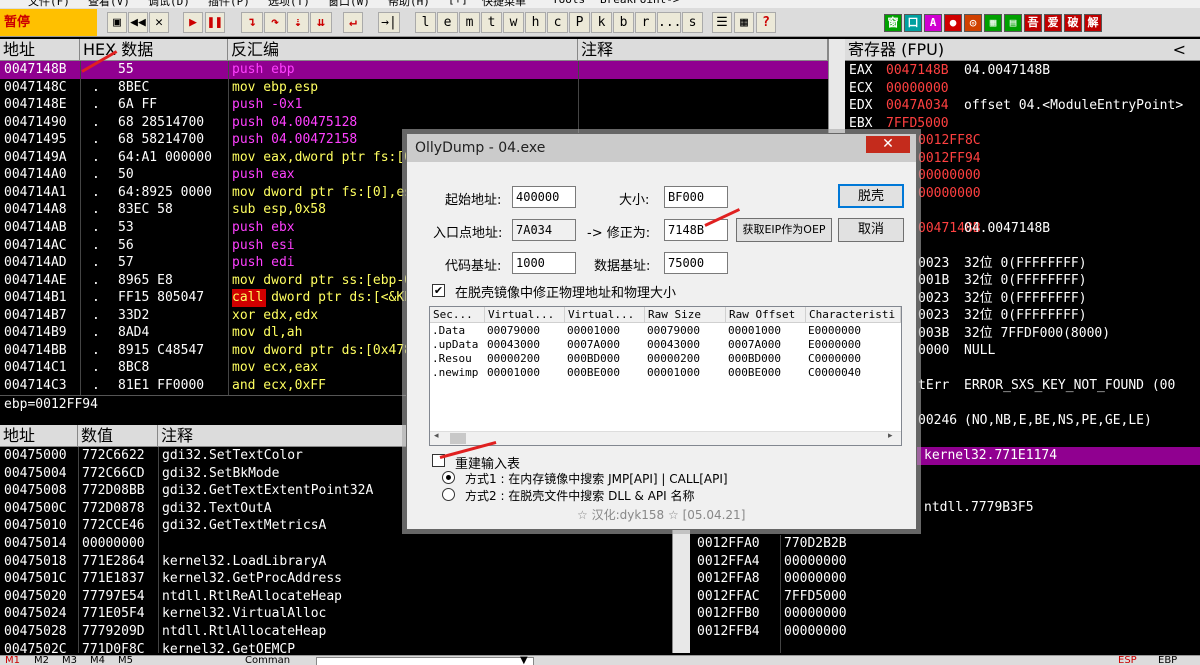  I want to click on menu-item: [+], so click(458, 3).